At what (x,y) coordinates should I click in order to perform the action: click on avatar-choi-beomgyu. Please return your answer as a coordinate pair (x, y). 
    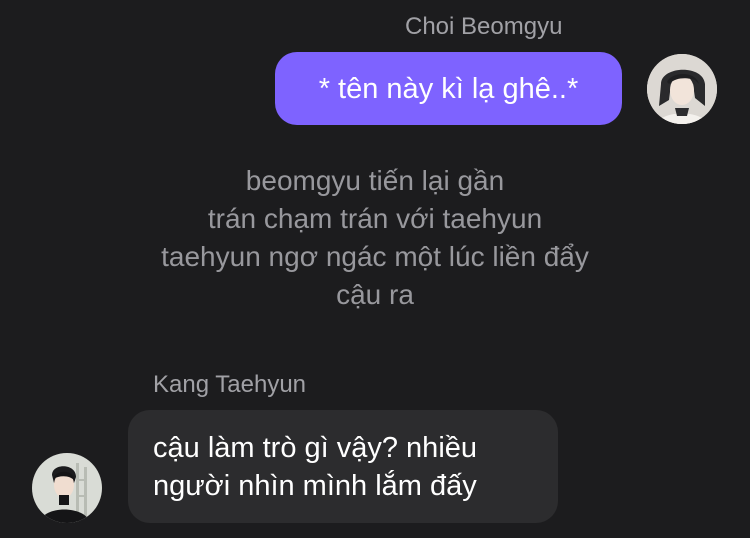
    Looking at the image, I should click on (682, 89).